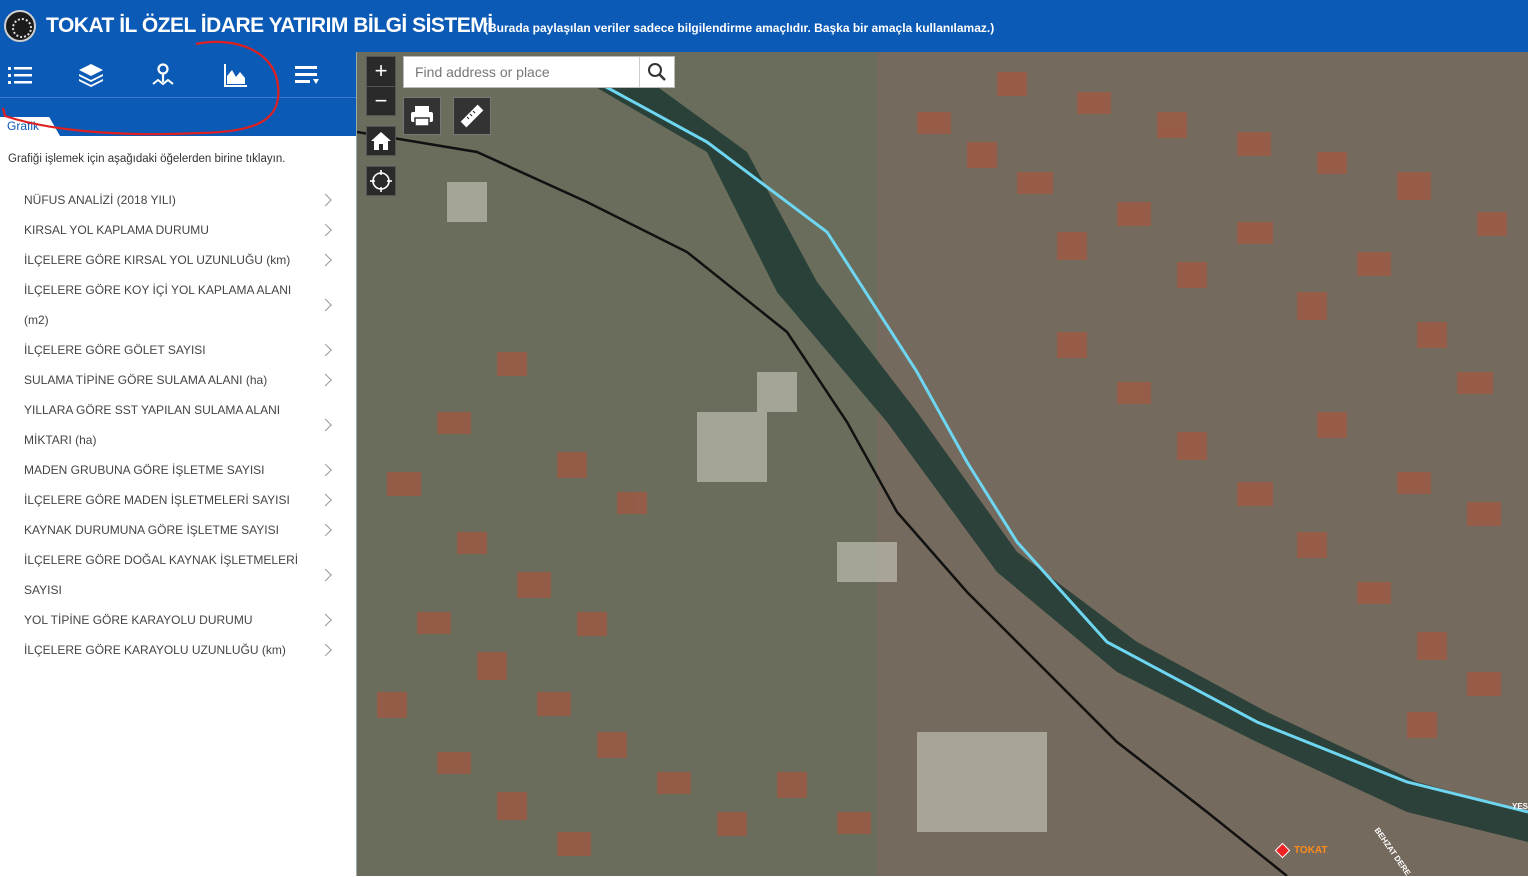 The image size is (1528, 877). I want to click on chart-list-item: İLÇELERE GÖRE KARAYOLU UZUNLUĞU (km), so click(178, 650).